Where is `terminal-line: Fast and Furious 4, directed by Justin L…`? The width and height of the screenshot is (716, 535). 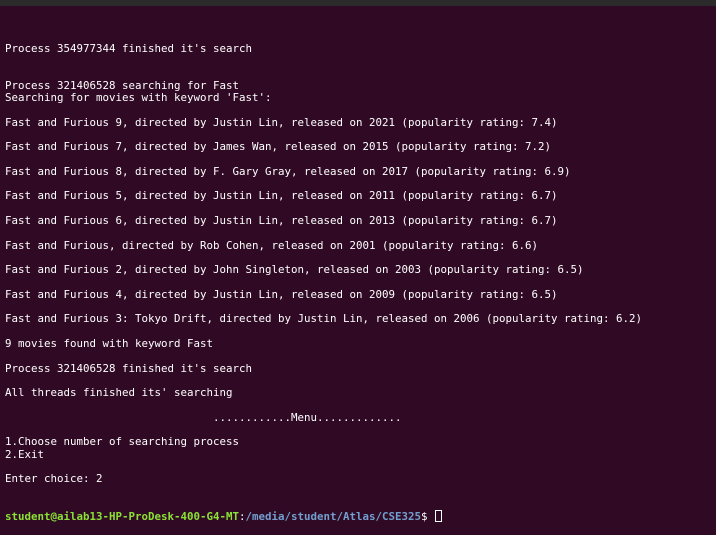 terminal-line: Fast and Furious 4, directed by Justin L… is located at coordinates (281, 294).